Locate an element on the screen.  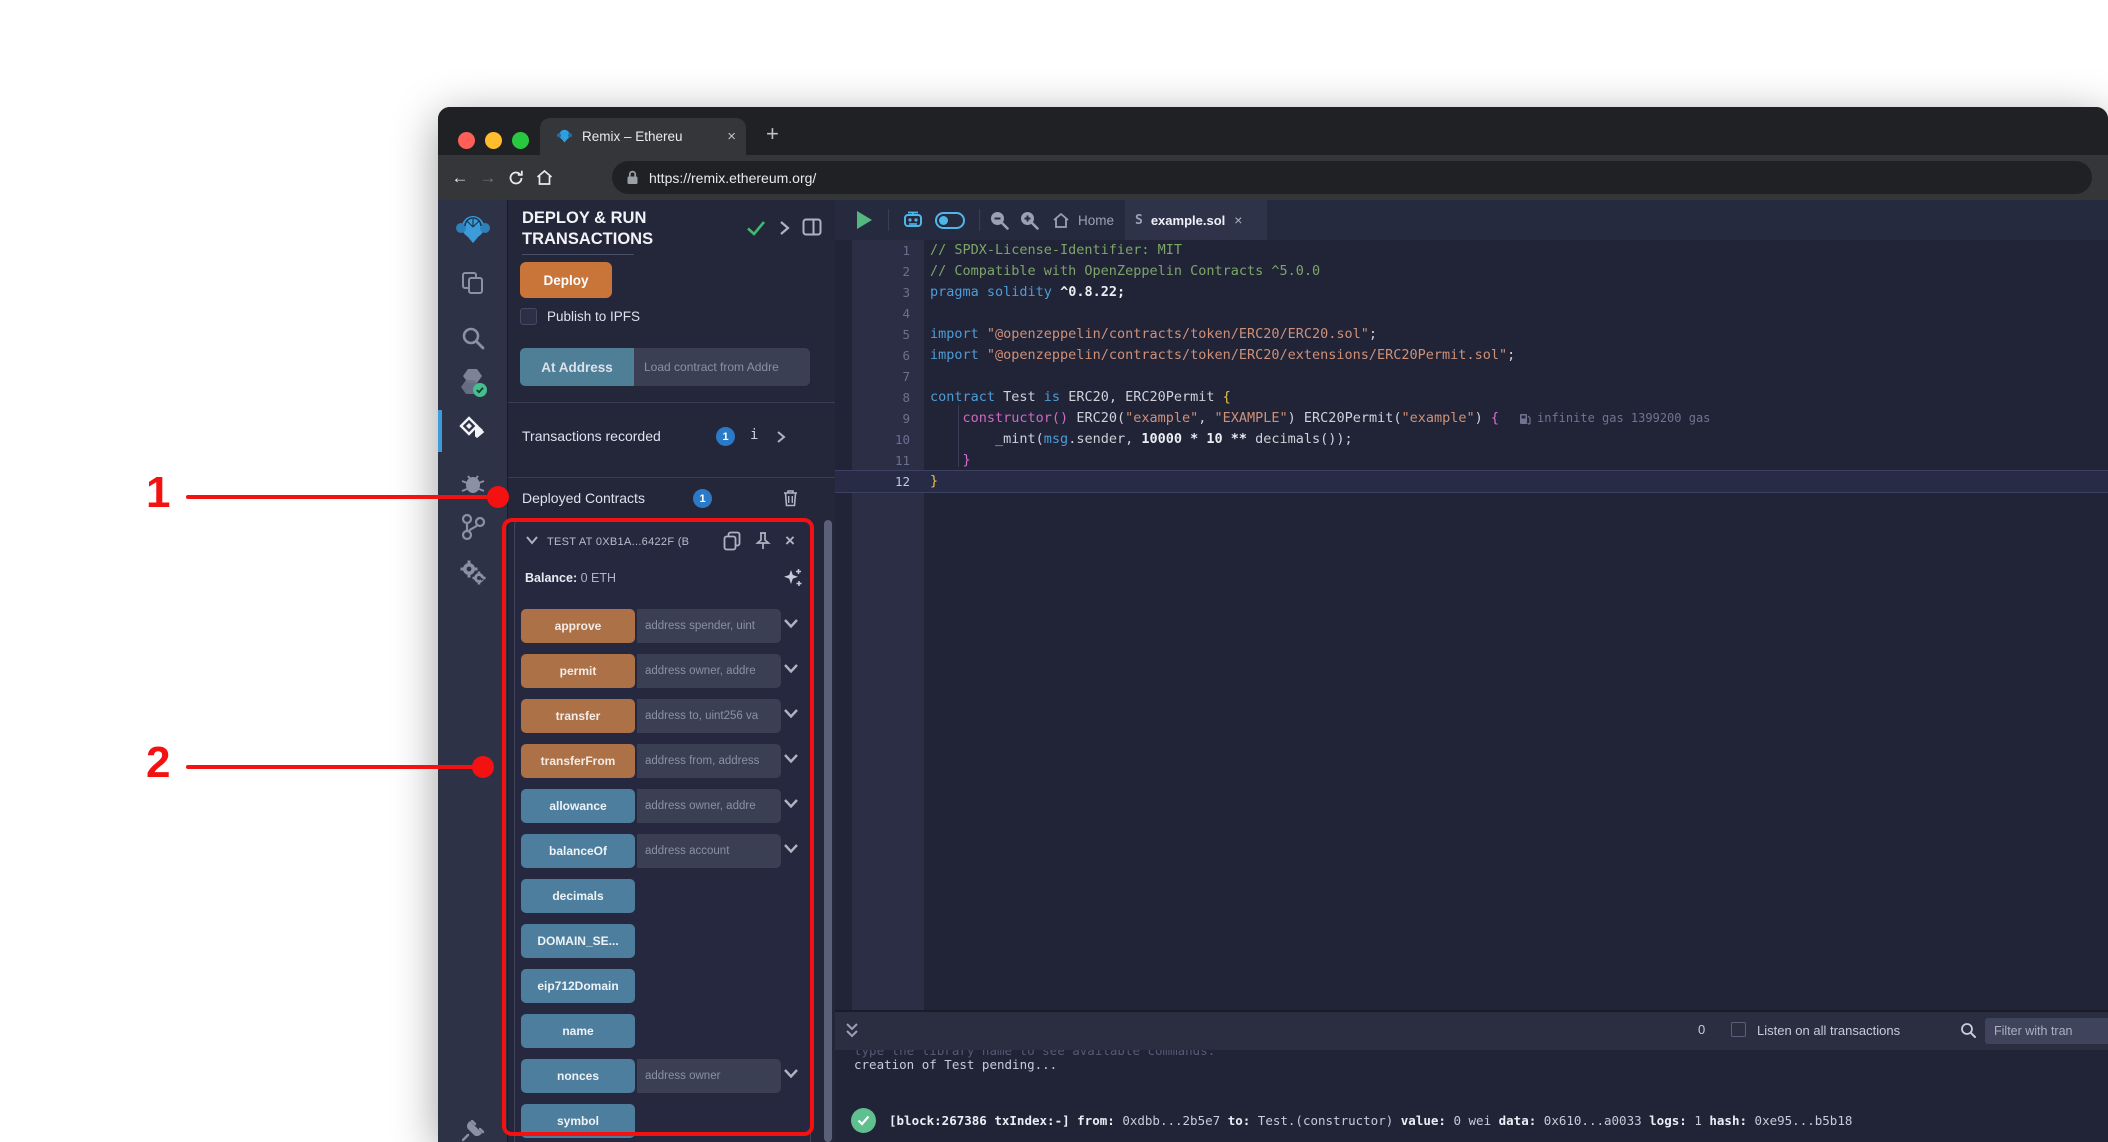
reload-button is located at coordinates (516, 178).